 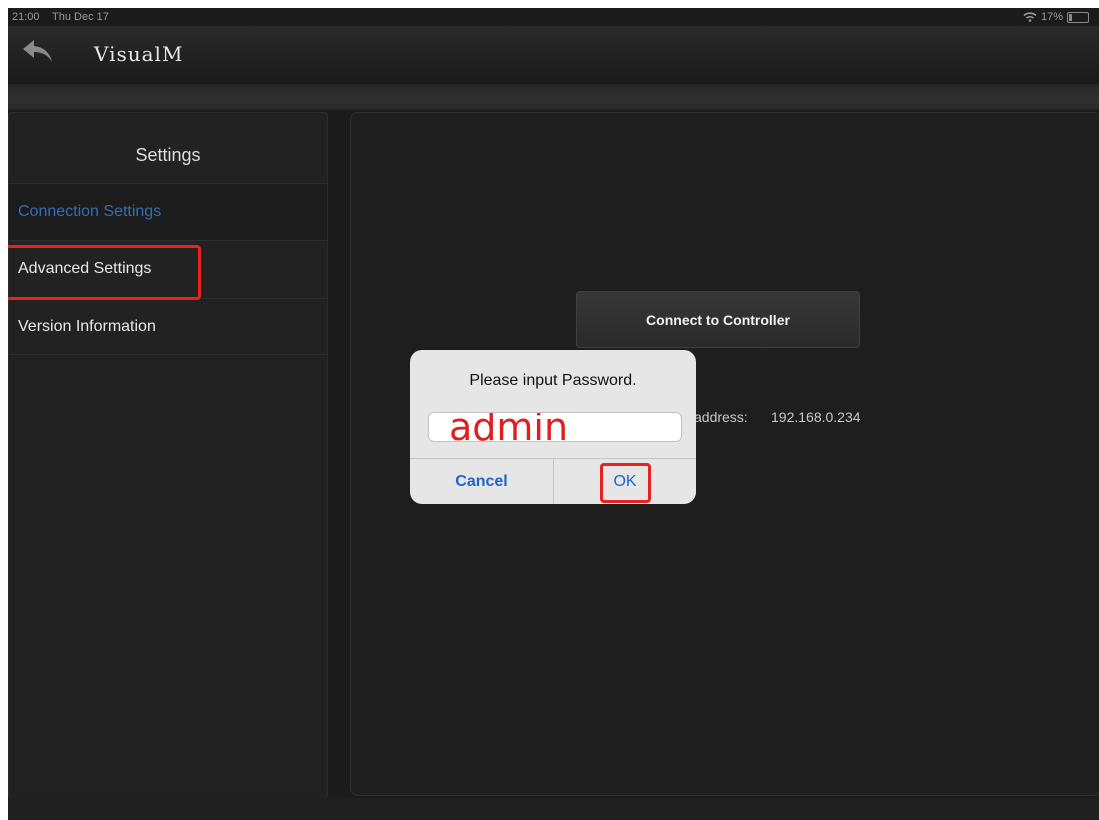 I want to click on bottom-bar, so click(x=553, y=809).